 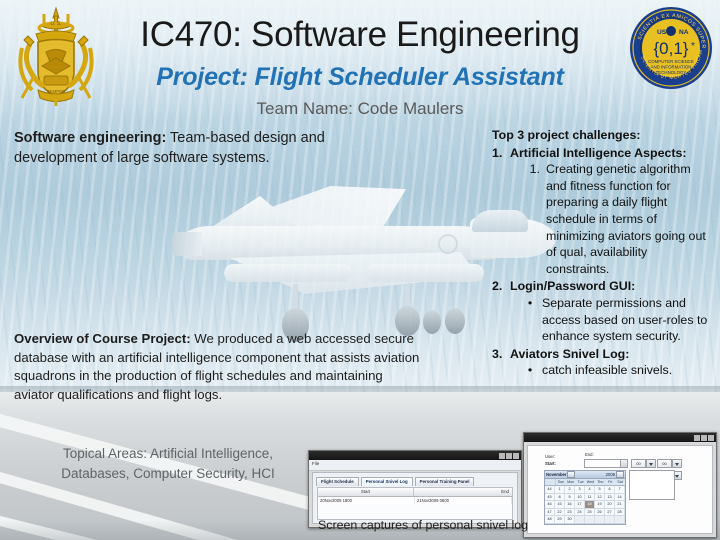 I want to click on calendar-day-2: 2, so click(x=570, y=489).